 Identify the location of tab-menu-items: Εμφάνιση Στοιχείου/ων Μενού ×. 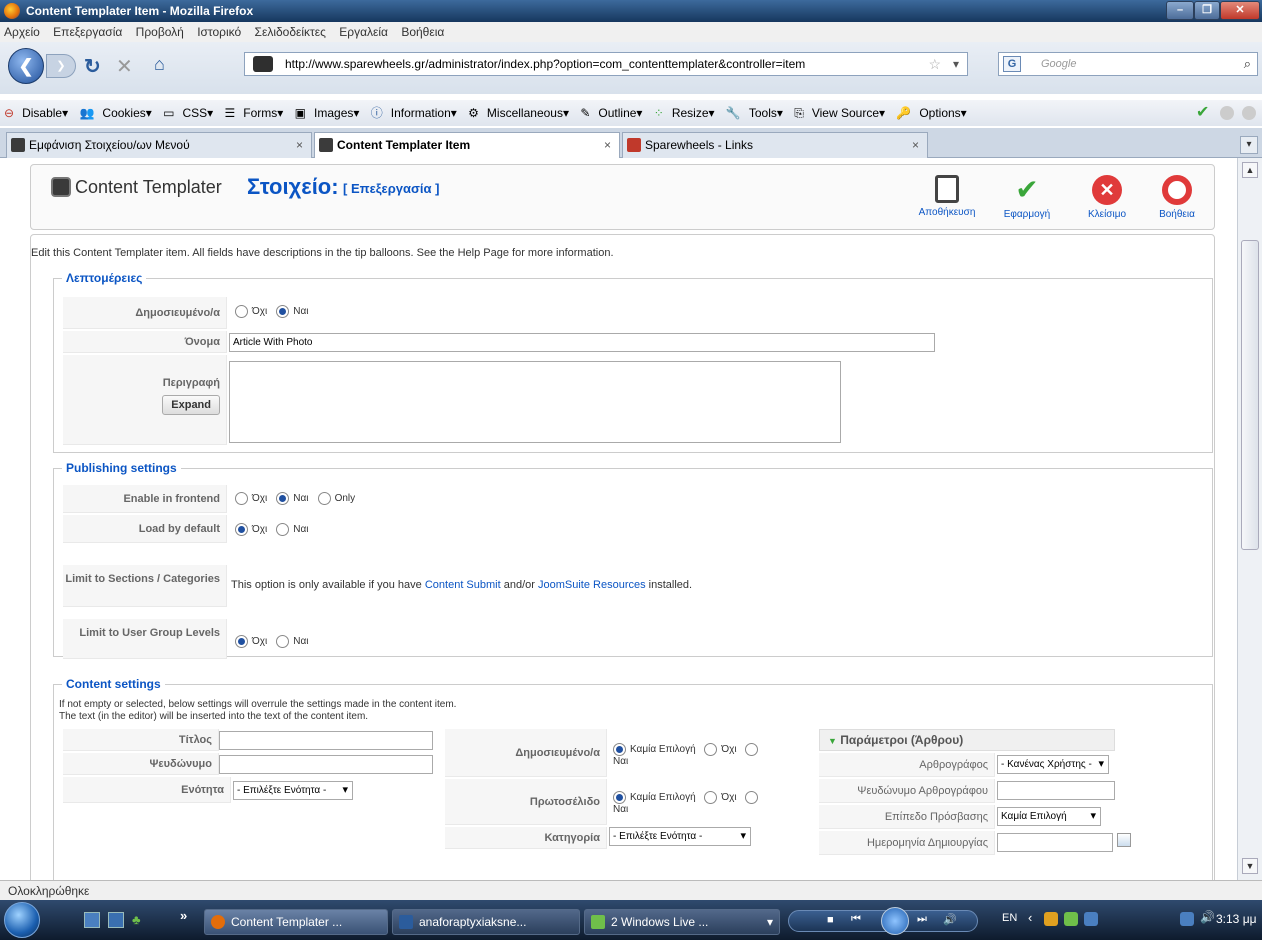
(159, 145).